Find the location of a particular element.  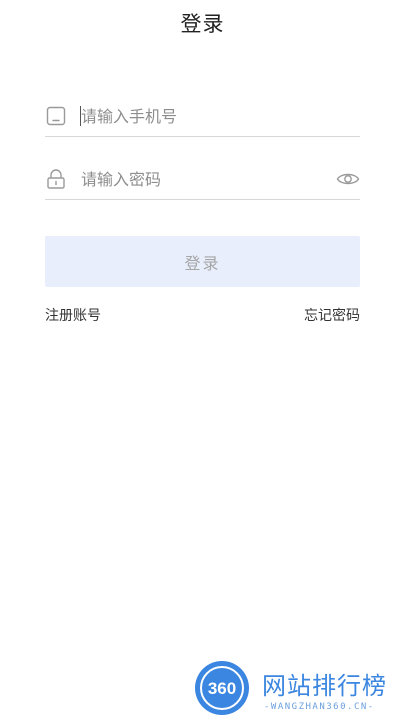

phone-icon is located at coordinates (56, 116).